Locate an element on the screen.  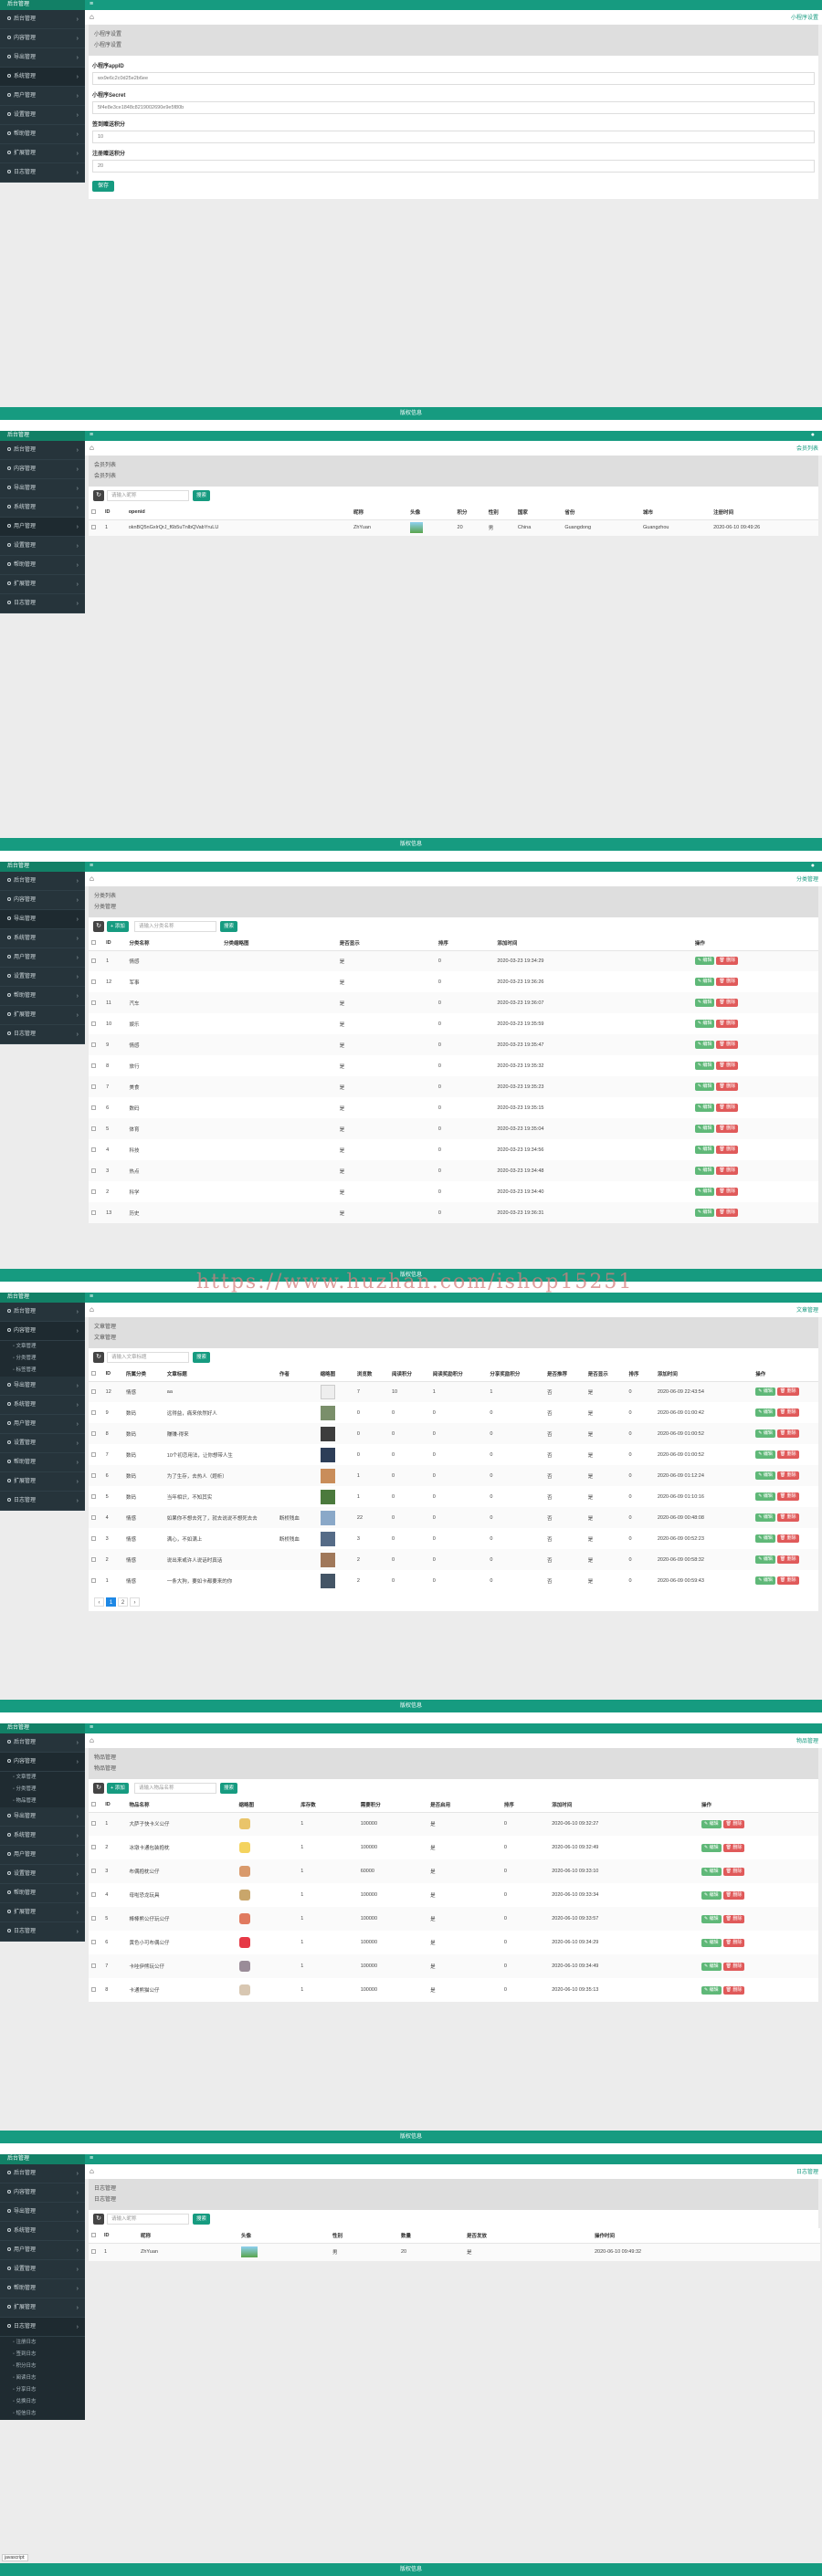
sidebar-subitem: ◦ 兑换日志 is located at coordinates (42, 2402).